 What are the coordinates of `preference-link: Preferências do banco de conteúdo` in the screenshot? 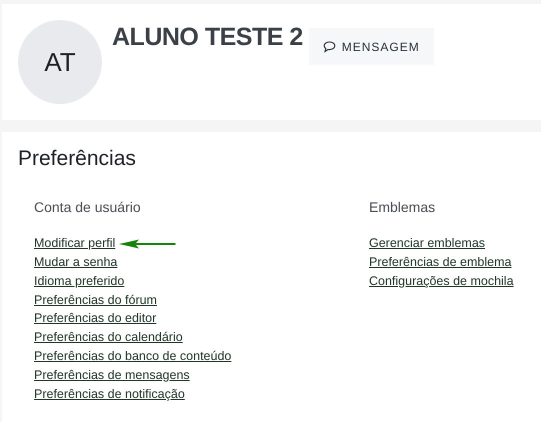 It's located at (133, 356).